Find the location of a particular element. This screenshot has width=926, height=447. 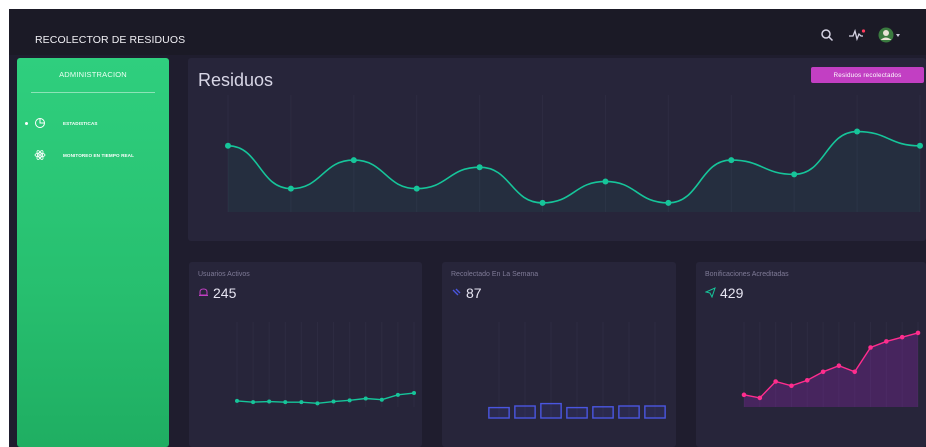

sidebar-header: ADMINISTRACION is located at coordinates (93, 74).